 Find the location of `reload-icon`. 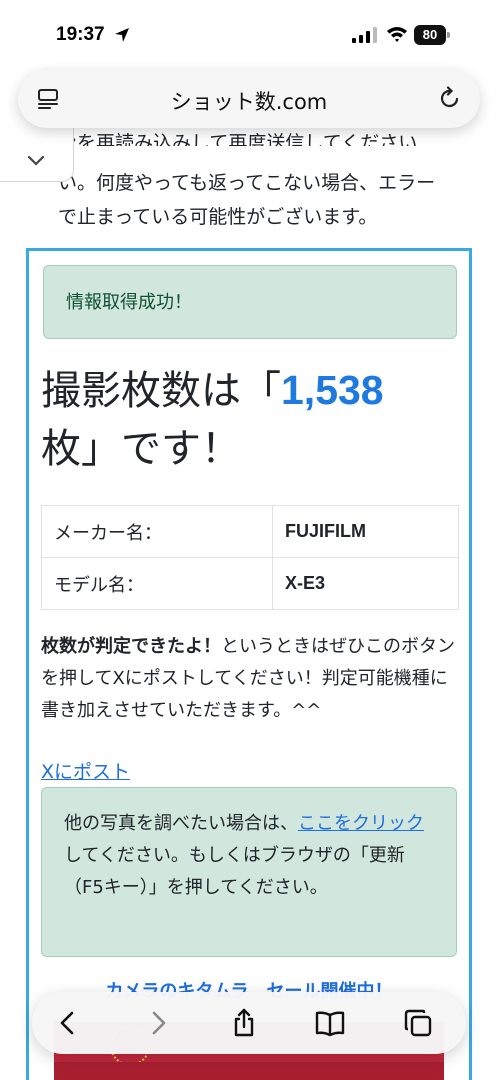

reload-icon is located at coordinates (450, 98).